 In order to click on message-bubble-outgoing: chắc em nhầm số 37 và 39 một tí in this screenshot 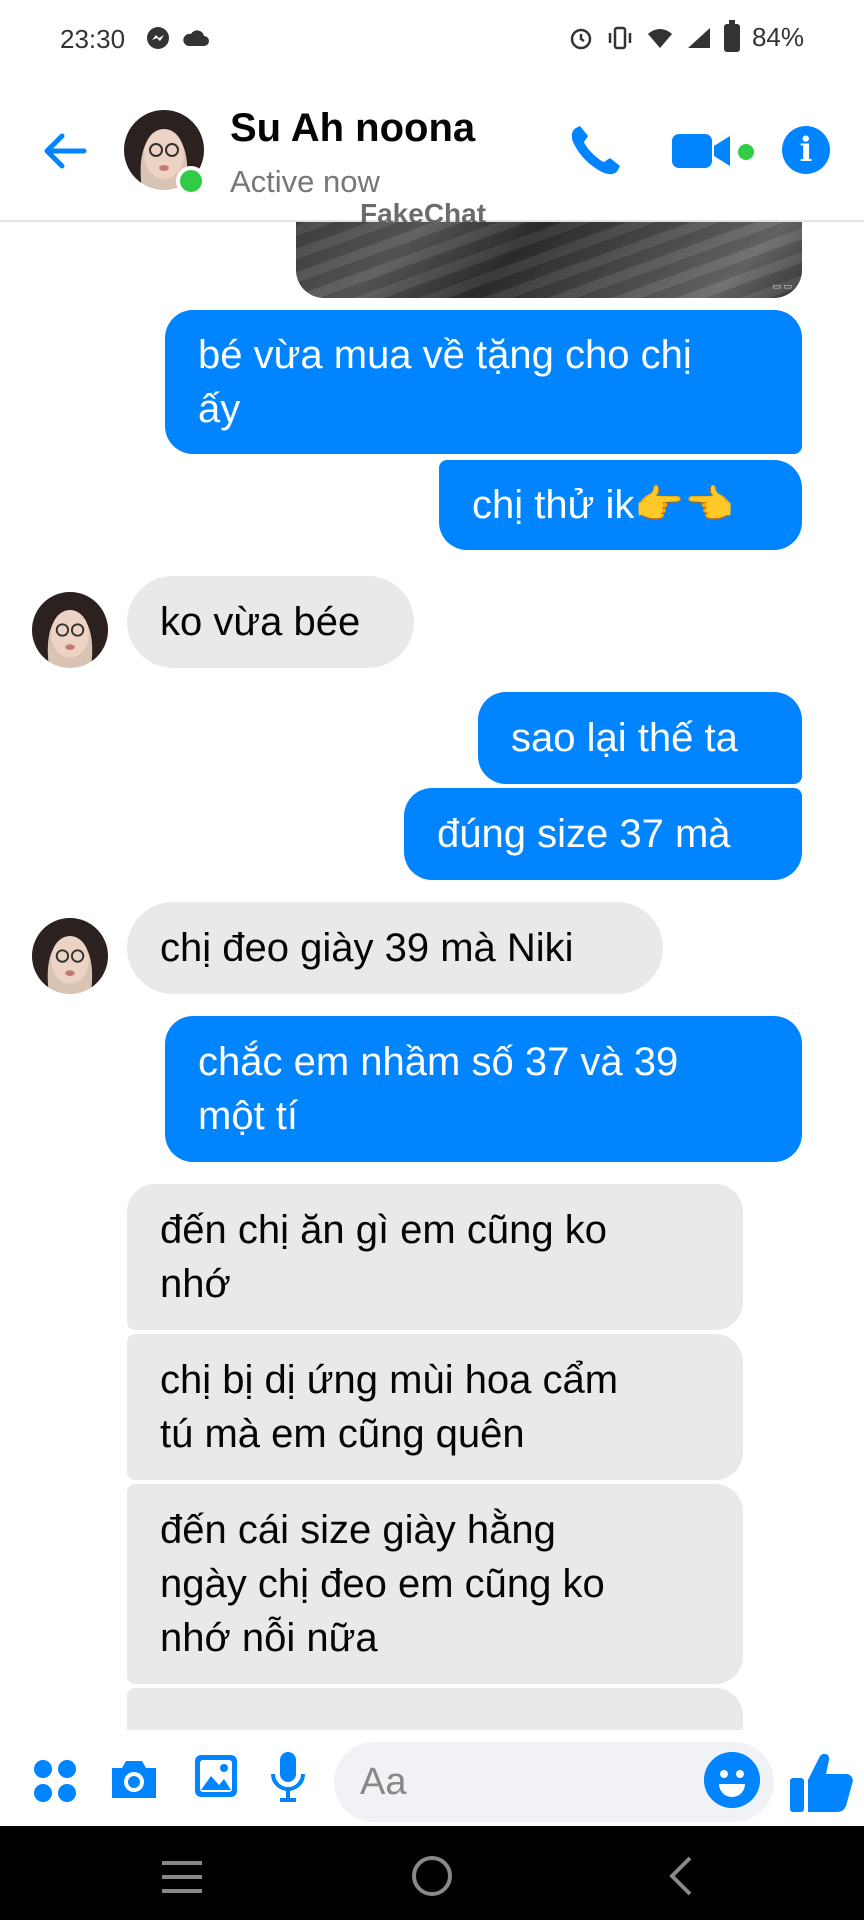, I will do `click(483, 1089)`.